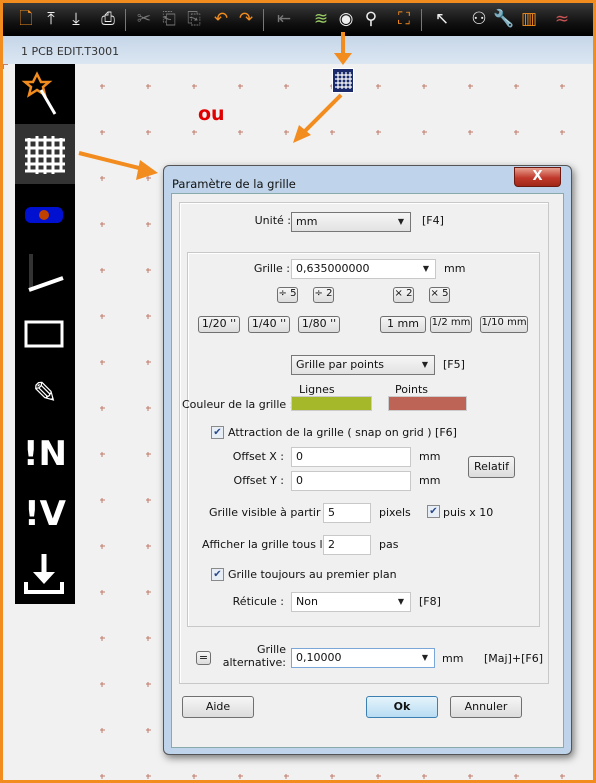 This screenshot has width=596, height=783. I want to click on unit-select: mm, so click(351, 222).